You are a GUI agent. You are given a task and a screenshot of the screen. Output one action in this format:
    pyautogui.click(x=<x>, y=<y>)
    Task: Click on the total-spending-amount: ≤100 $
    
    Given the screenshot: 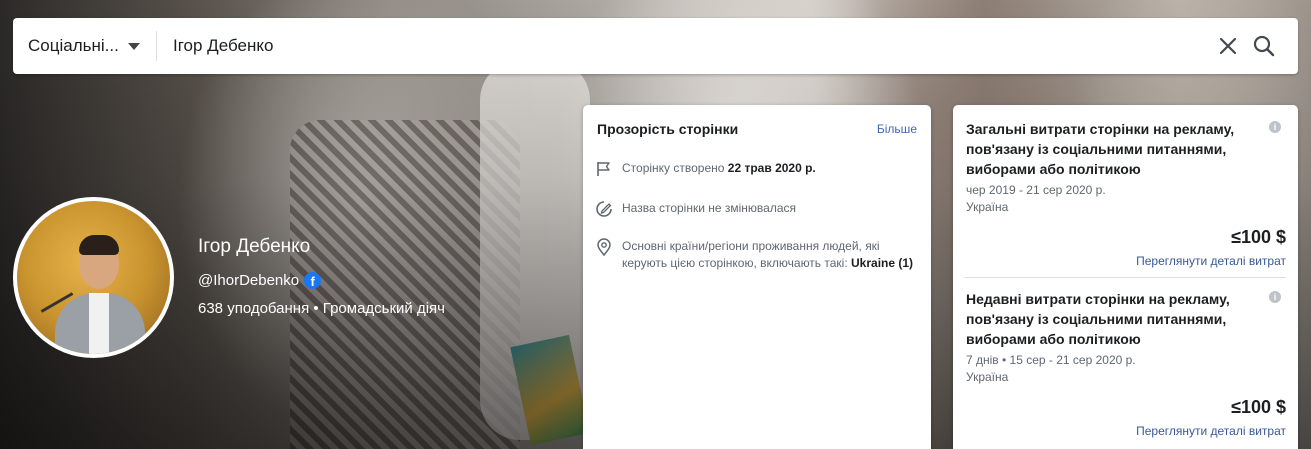 What is the action you would take?
    pyautogui.click(x=1258, y=237)
    